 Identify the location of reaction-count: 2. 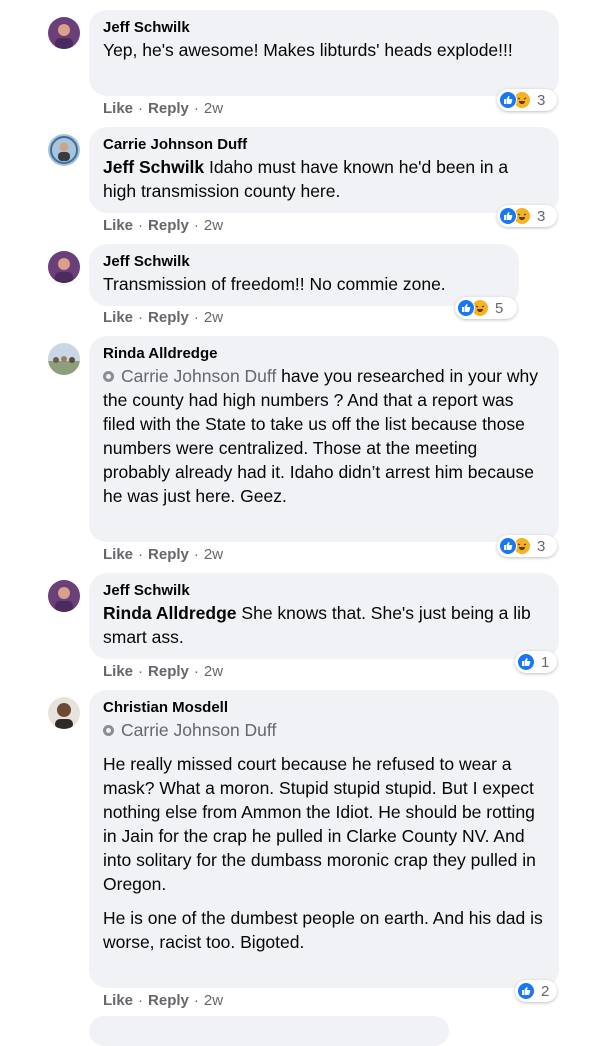
(545, 991).